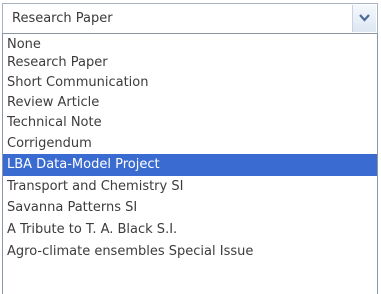  I want to click on option-technical-note: Technical Note, so click(190, 123).